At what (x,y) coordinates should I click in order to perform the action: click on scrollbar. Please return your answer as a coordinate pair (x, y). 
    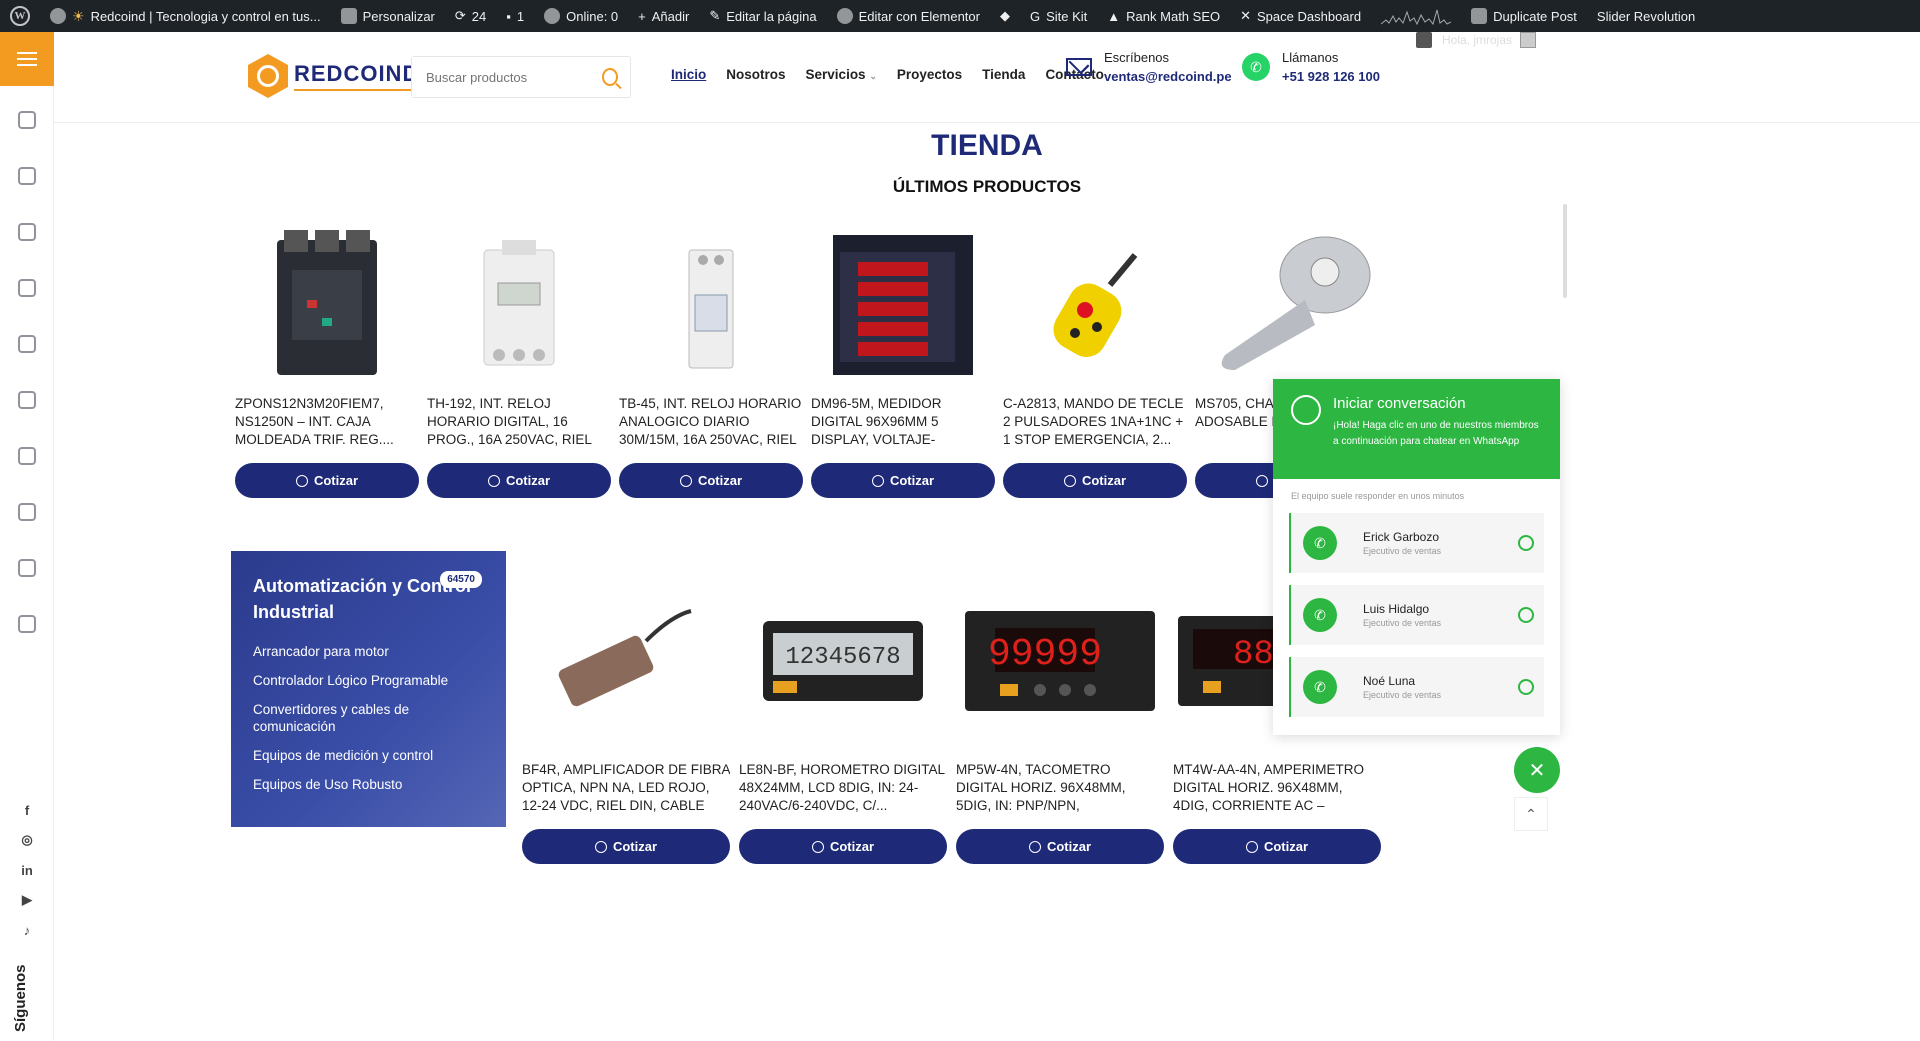
    Looking at the image, I should click on (1565, 251).